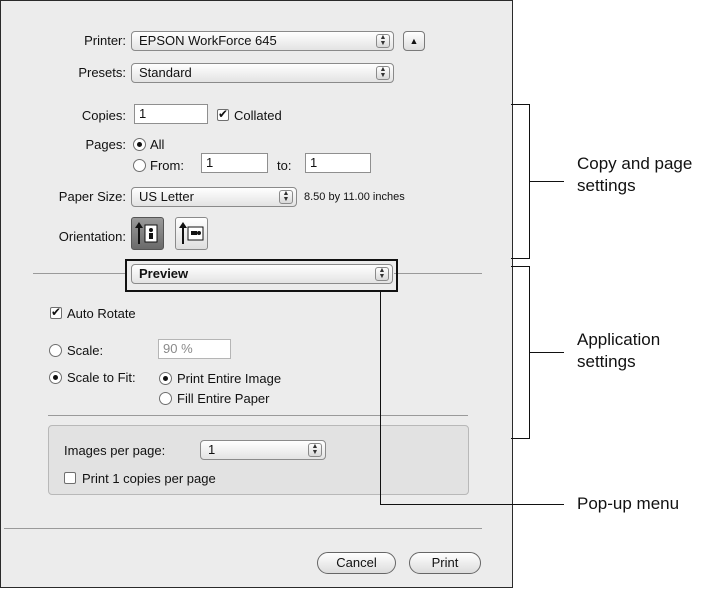 The width and height of the screenshot is (704, 592). What do you see at coordinates (414, 41) in the screenshot?
I see `disclosure-button: ▲` at bounding box center [414, 41].